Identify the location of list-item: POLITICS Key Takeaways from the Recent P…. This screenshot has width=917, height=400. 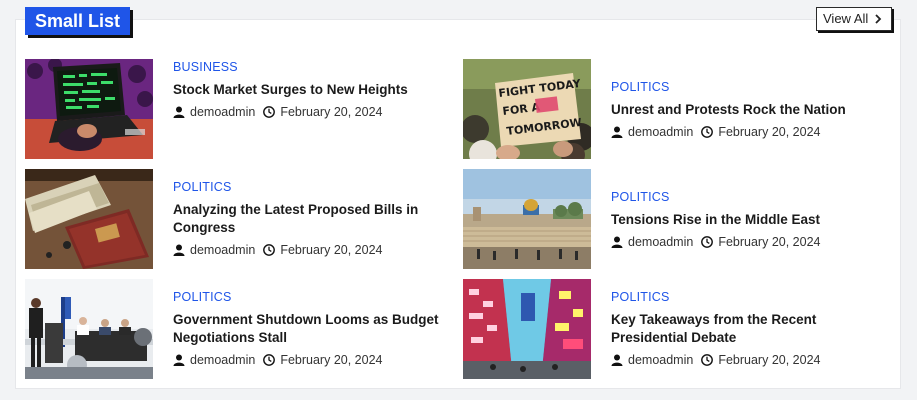
(678, 329).